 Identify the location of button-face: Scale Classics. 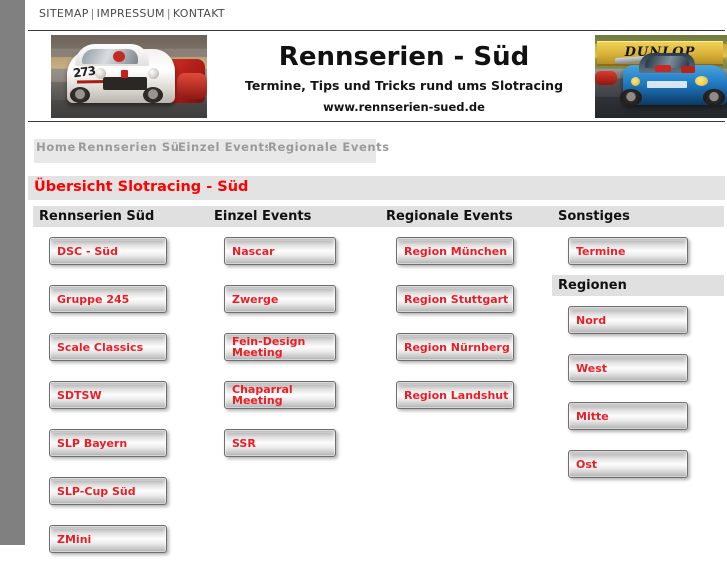
(108, 347).